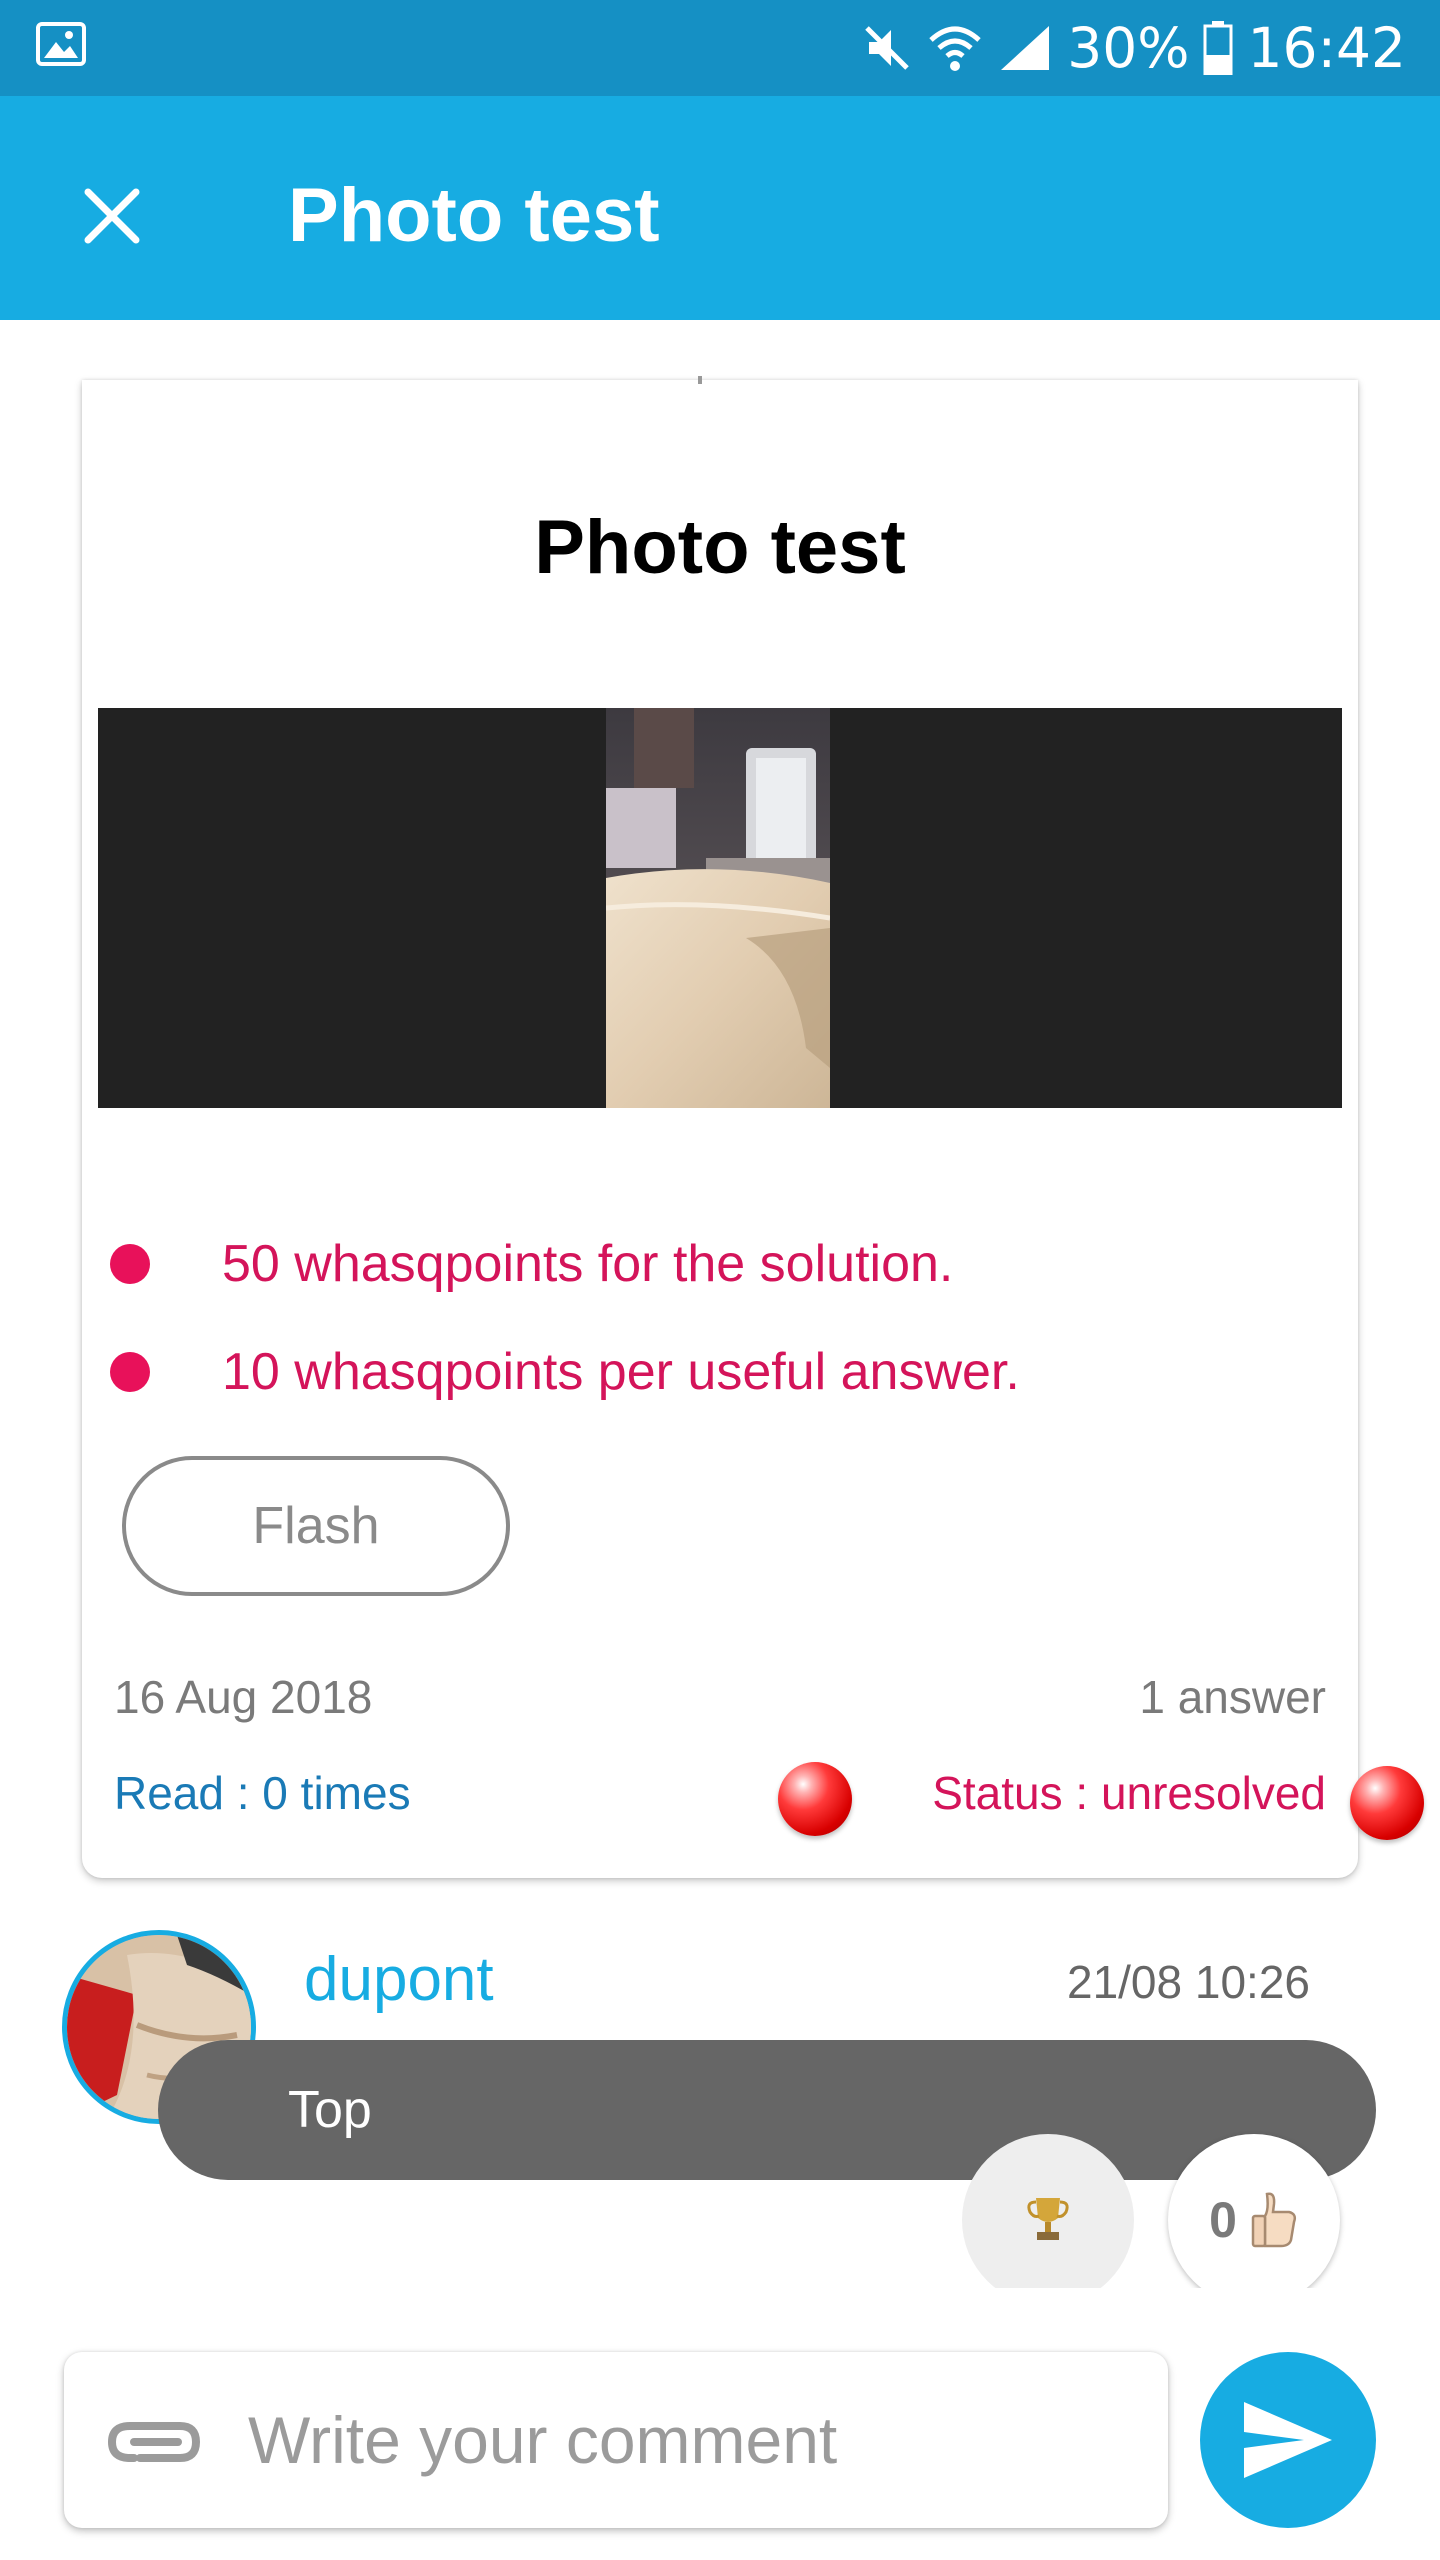 This screenshot has height=2560, width=1440. I want to click on photo-image, so click(718, 908).